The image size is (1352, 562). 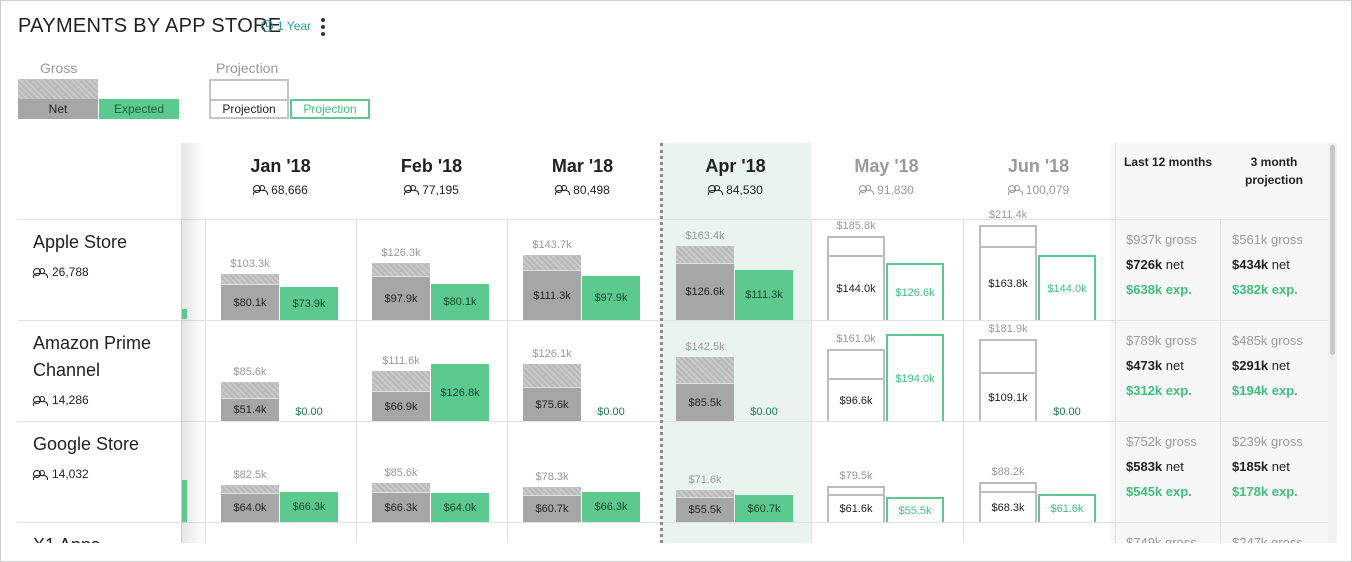 What do you see at coordinates (735, 166) in the screenshot?
I see `month-label: Apr '18` at bounding box center [735, 166].